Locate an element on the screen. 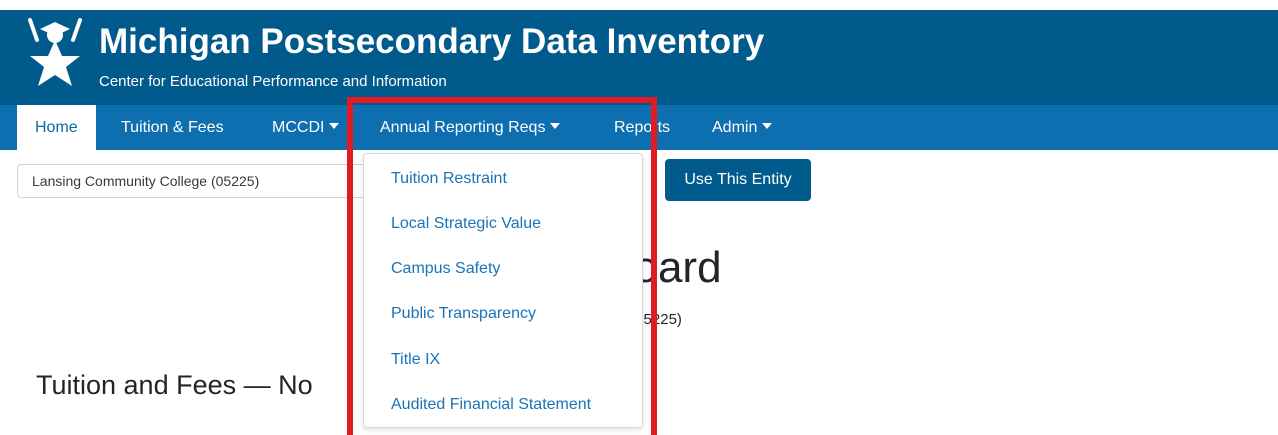 Image resolution: width=1278 pixels, height=435 pixels. dropdown-item-audited-financial-statement: Audited Financial Statement is located at coordinates (491, 405).